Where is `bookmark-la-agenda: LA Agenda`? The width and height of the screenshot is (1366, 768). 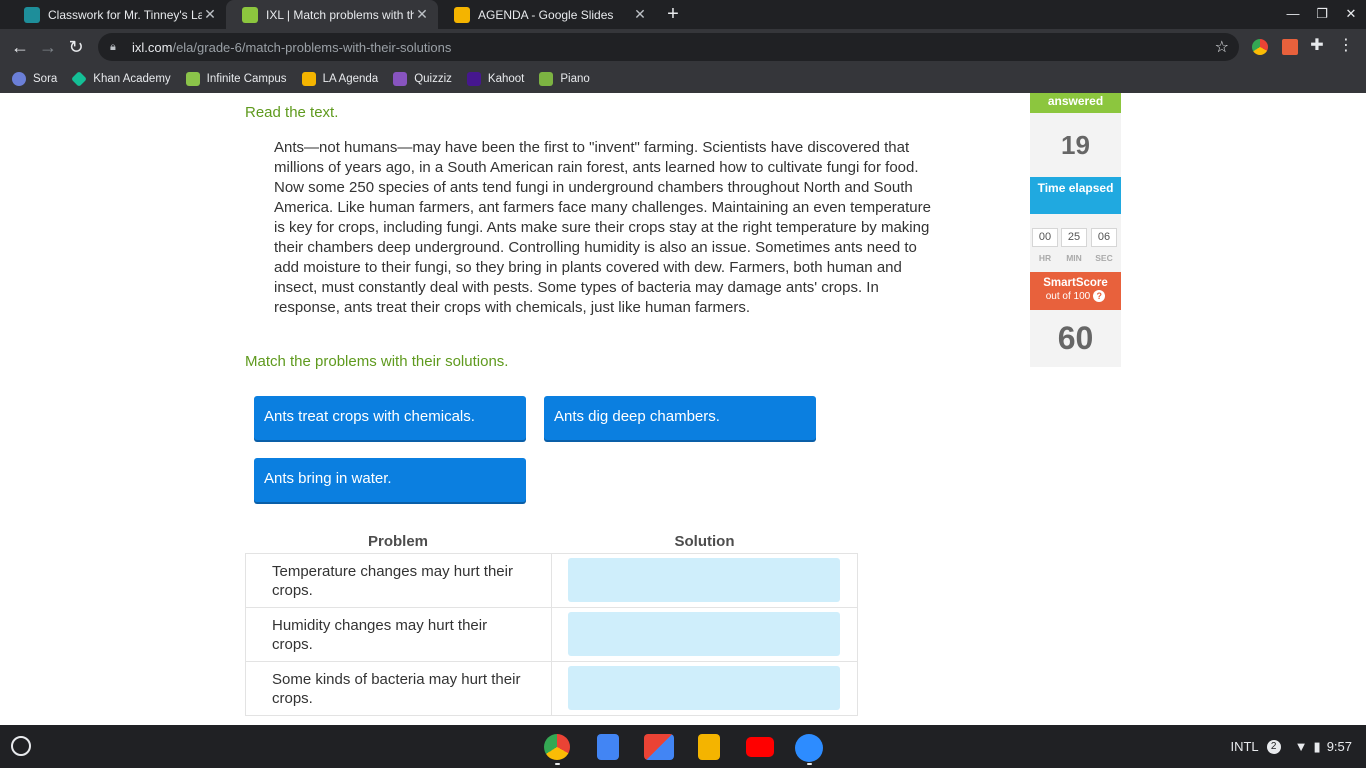 bookmark-la-agenda: LA Agenda is located at coordinates (339, 78).